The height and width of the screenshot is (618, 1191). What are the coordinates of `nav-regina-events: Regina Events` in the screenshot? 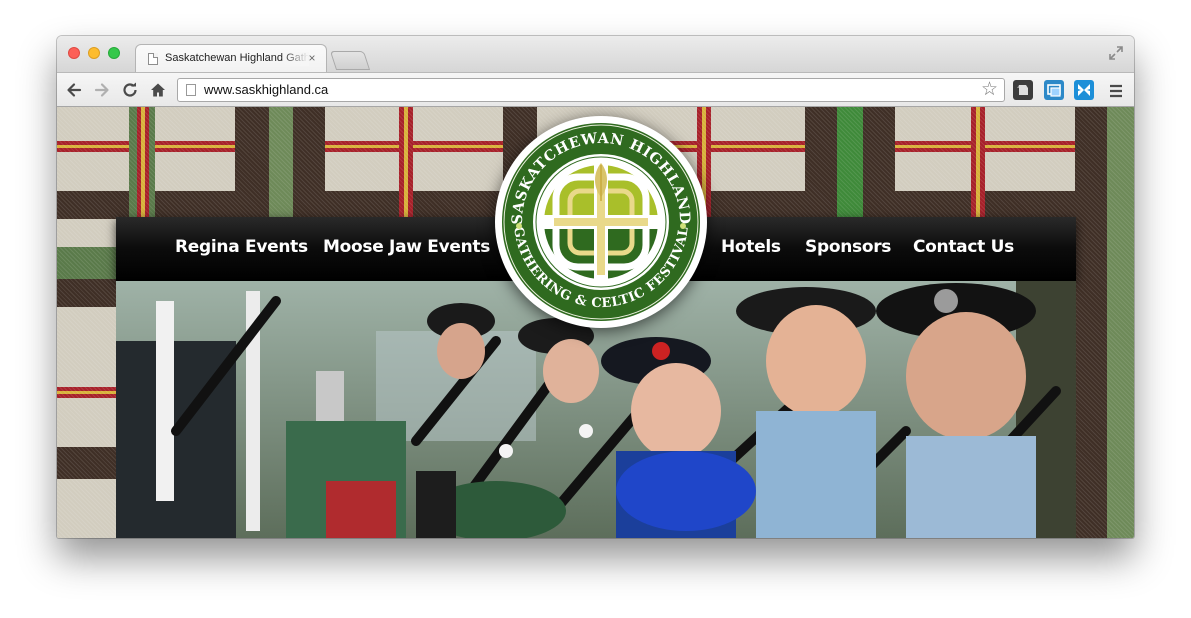 It's located at (241, 247).